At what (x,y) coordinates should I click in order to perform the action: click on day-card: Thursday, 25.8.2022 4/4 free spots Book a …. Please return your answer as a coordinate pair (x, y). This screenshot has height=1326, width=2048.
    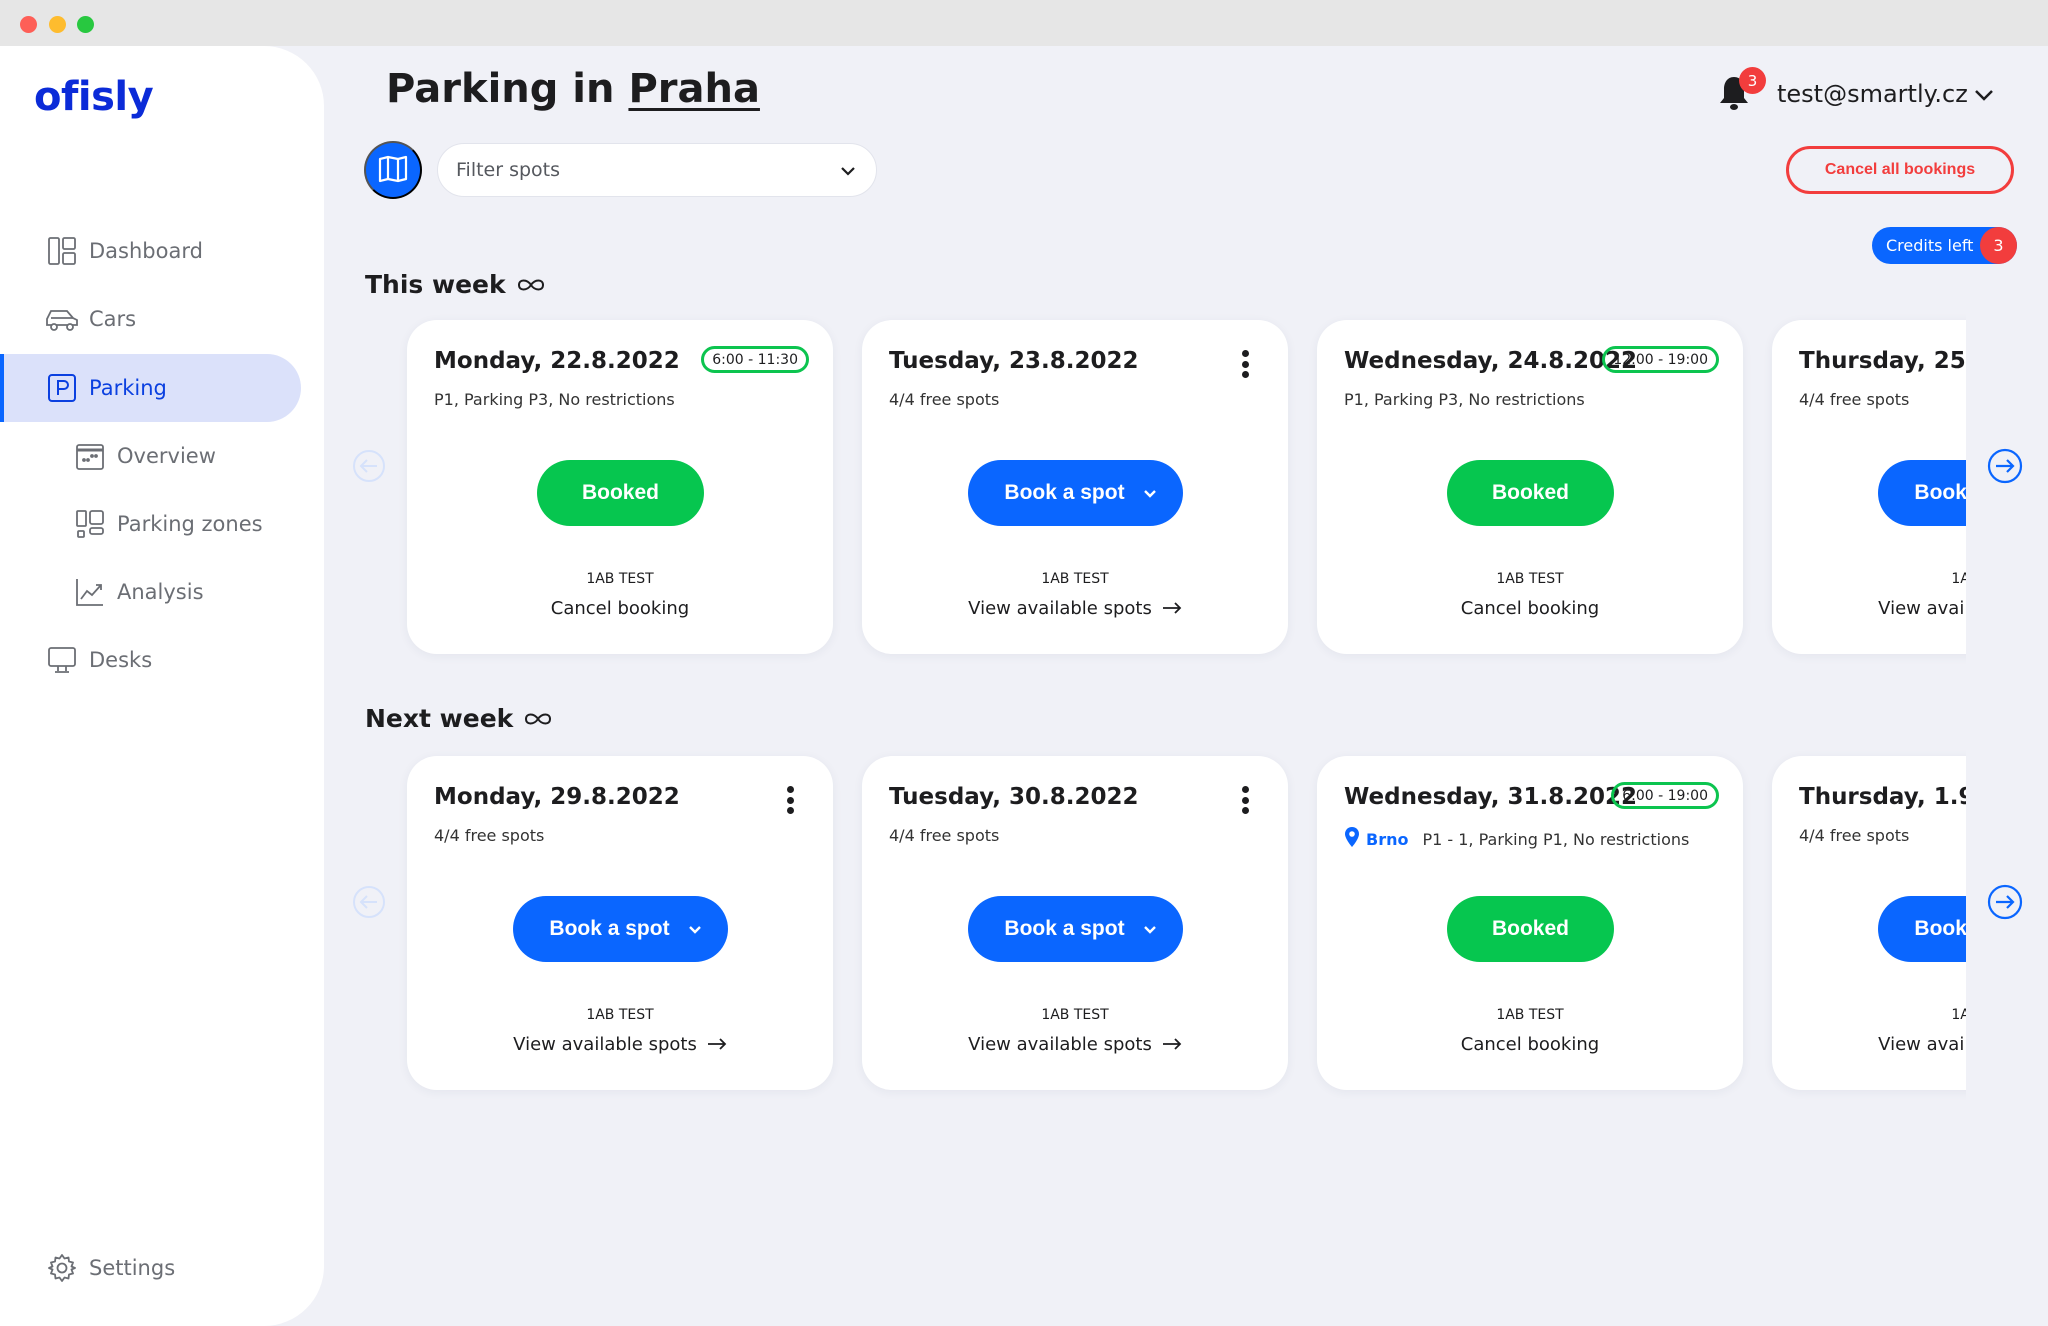
    Looking at the image, I should click on (1869, 487).